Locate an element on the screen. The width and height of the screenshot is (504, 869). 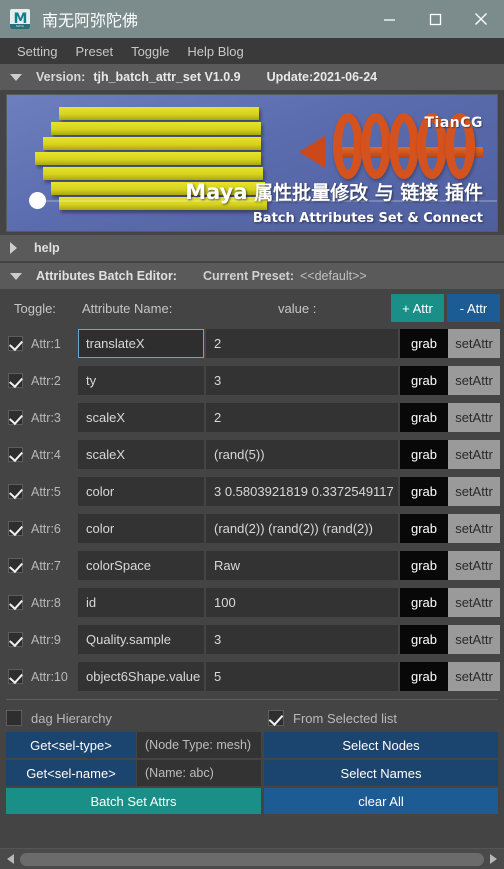
add-attr-button: + Attr is located at coordinates (417, 308).